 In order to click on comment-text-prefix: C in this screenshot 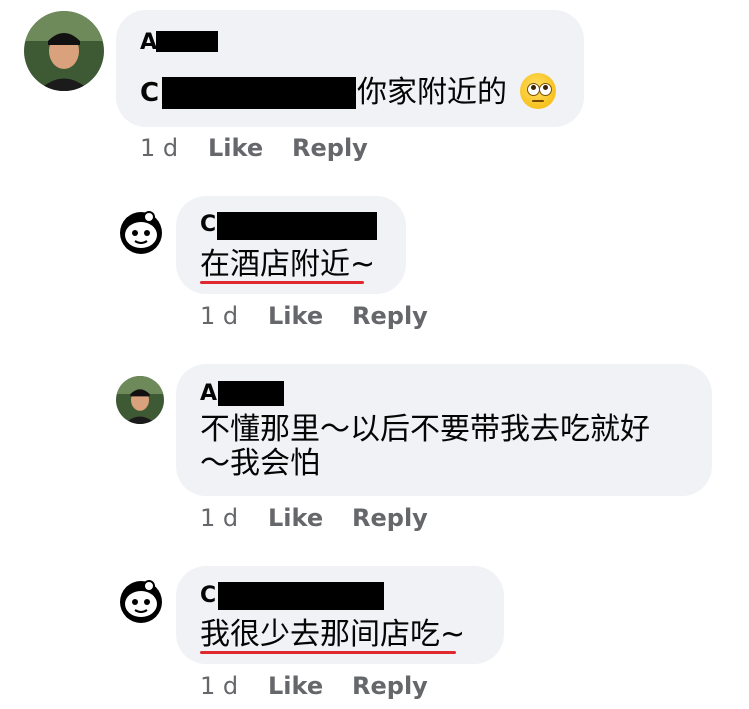, I will do `click(150, 93)`.